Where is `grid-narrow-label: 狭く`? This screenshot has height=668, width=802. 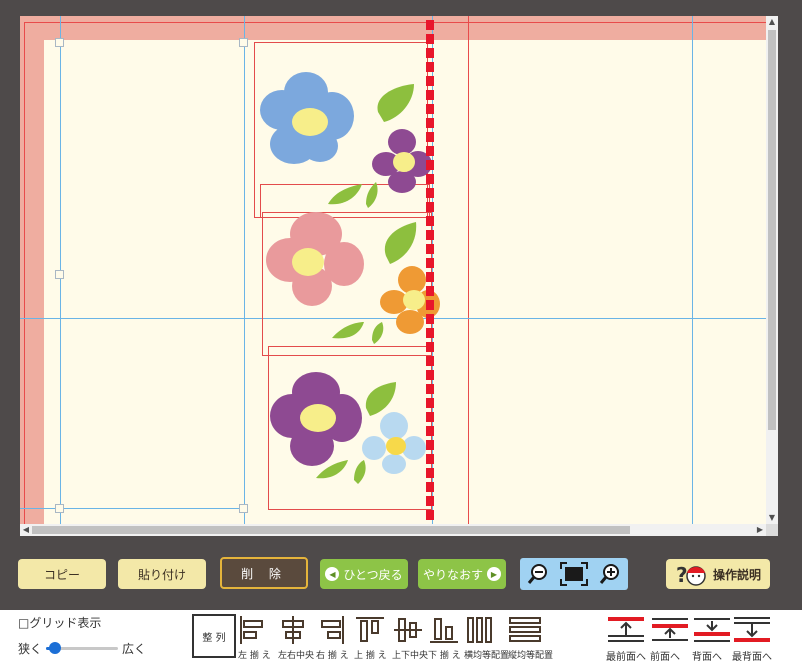 grid-narrow-label: 狭く is located at coordinates (30, 649).